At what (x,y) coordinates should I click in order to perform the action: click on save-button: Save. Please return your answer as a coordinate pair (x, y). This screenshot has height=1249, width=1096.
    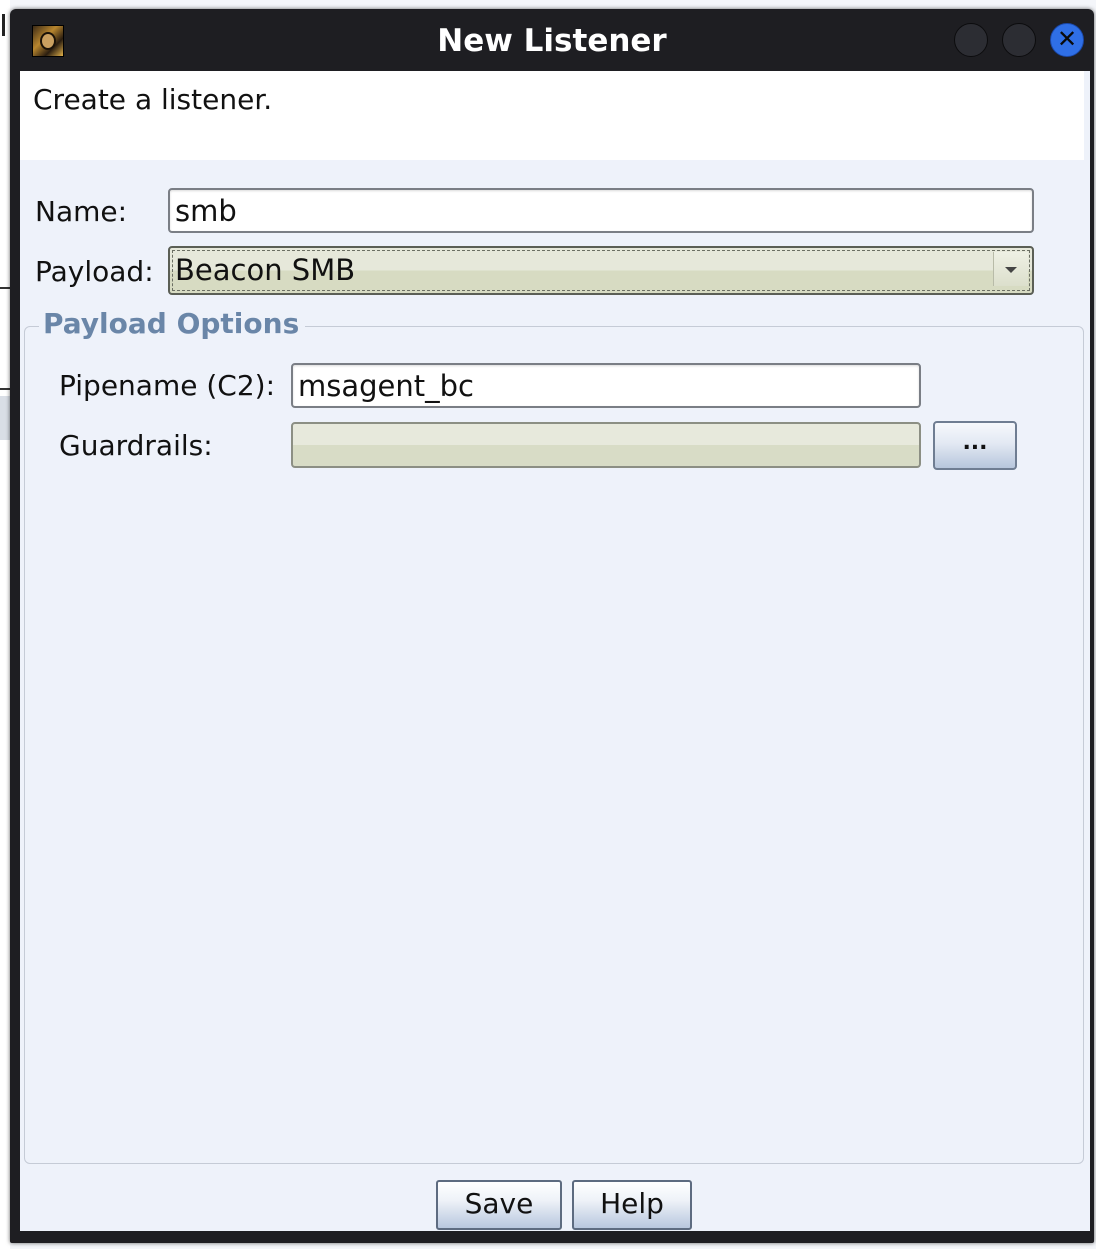
    Looking at the image, I should click on (499, 1205).